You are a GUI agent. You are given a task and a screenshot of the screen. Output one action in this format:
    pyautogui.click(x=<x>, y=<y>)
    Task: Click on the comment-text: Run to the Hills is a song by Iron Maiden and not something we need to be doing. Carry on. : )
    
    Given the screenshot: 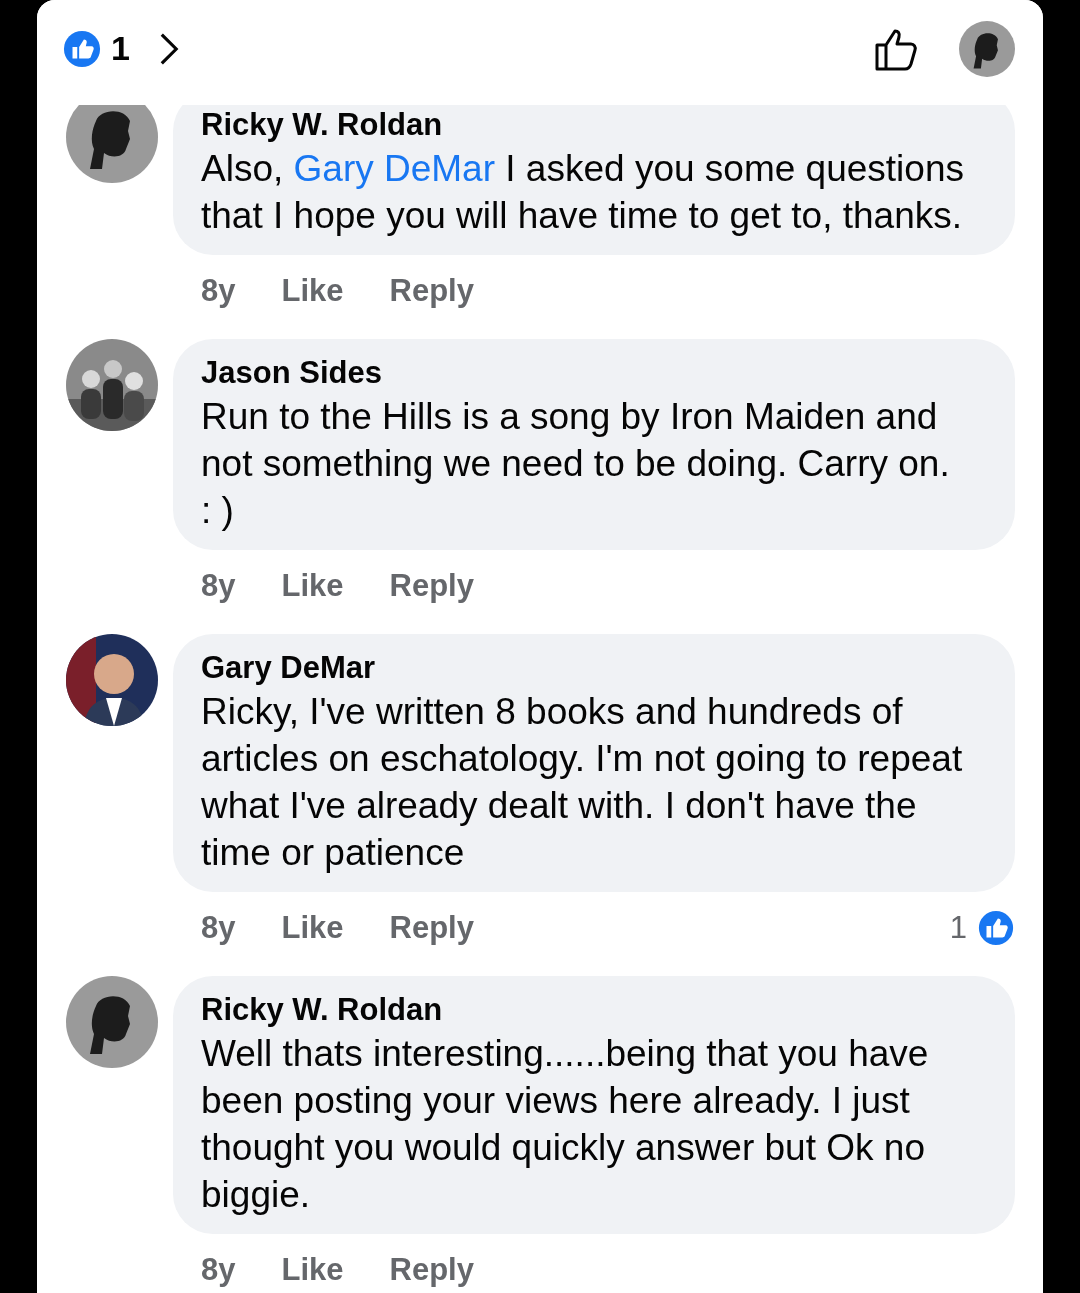 What is the action you would take?
    pyautogui.click(x=576, y=464)
    